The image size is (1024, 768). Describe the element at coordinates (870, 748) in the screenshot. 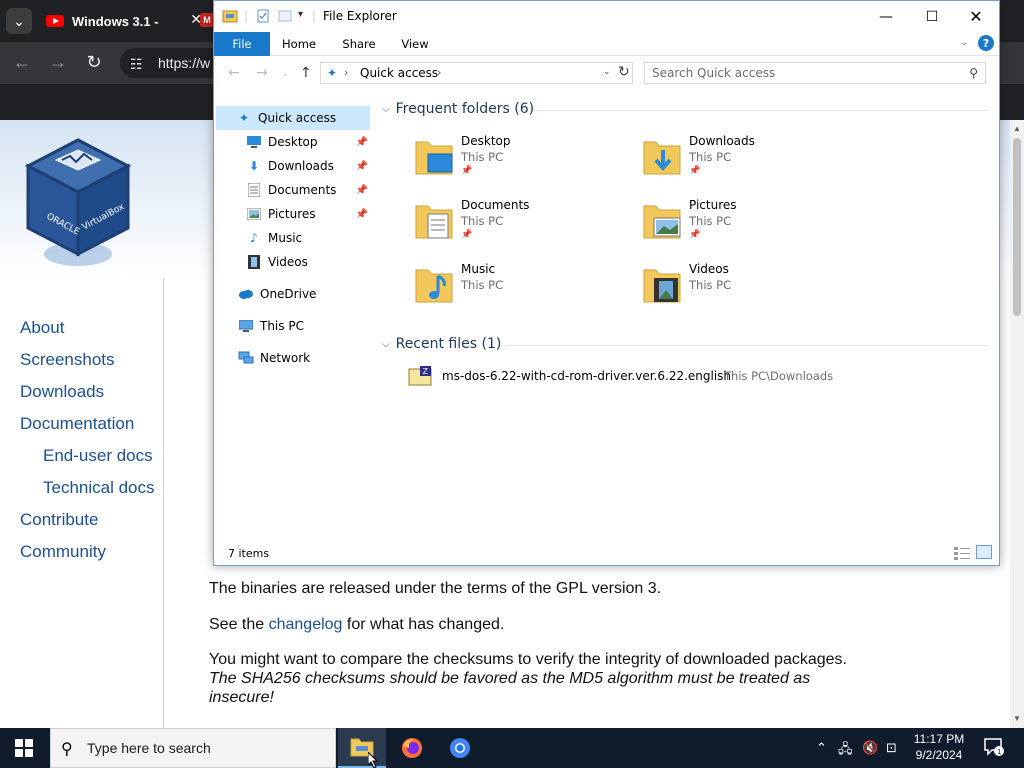

I see `volume-muted-icon: 🔇` at that location.